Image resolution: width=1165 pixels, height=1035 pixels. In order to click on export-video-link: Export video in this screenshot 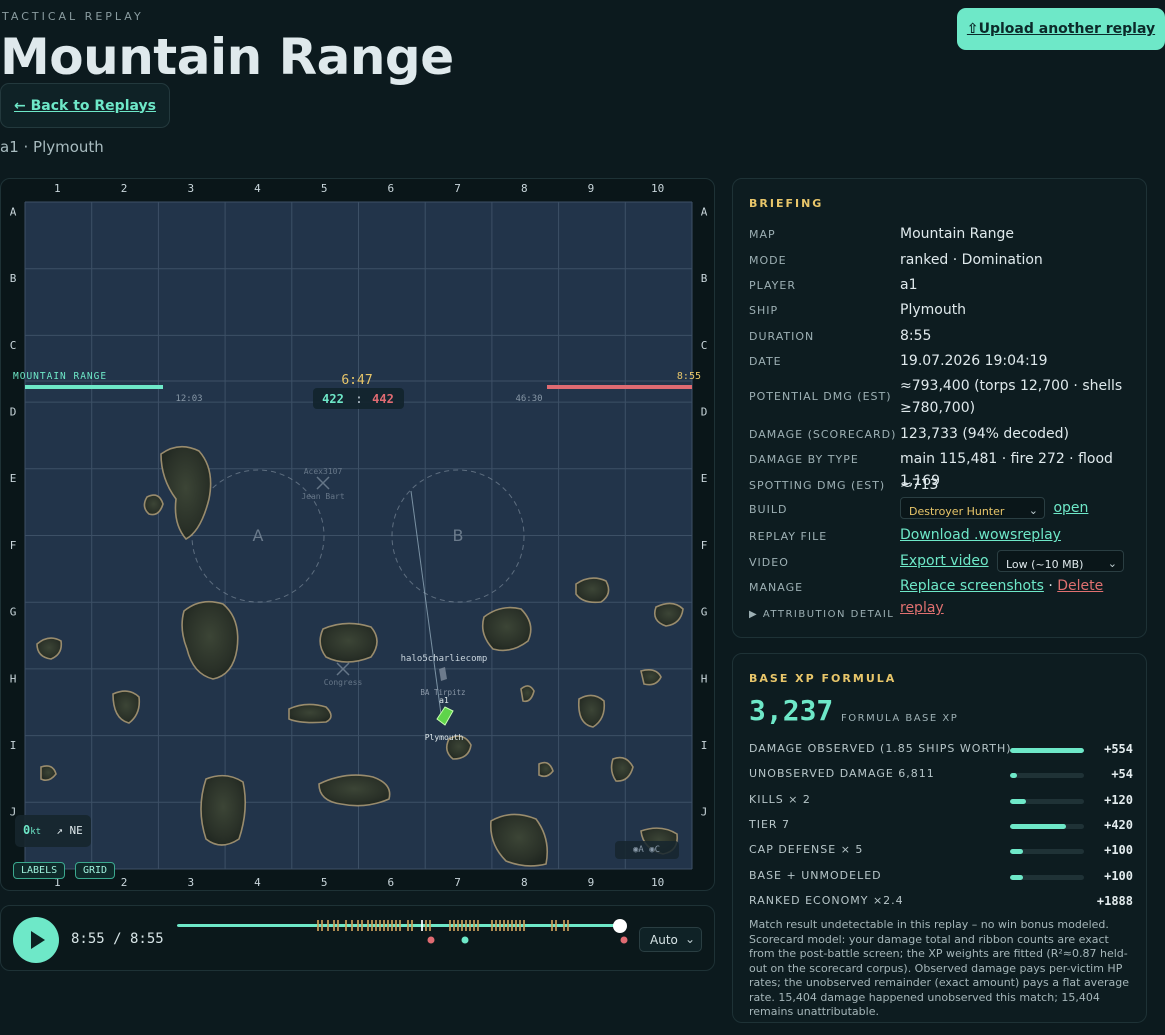, I will do `click(944, 561)`.